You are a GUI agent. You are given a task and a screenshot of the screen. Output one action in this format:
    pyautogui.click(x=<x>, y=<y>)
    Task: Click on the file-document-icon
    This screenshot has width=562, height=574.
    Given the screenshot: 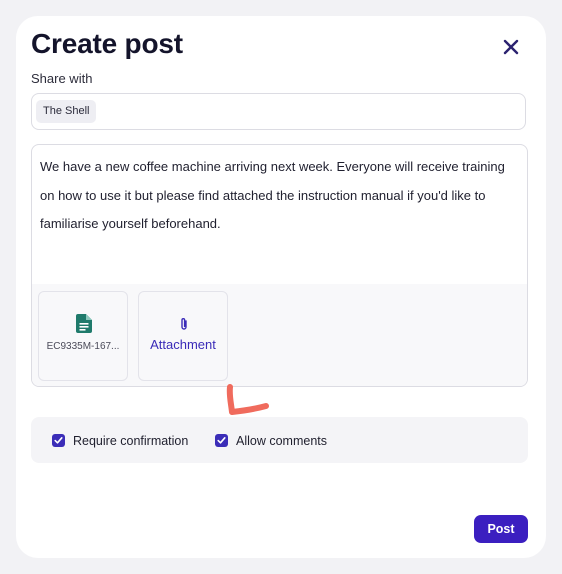 What is the action you would take?
    pyautogui.click(x=84, y=326)
    